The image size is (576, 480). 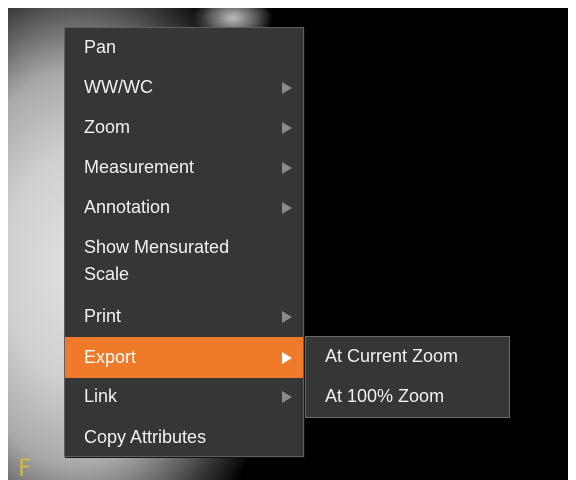 What do you see at coordinates (184, 87) in the screenshot?
I see `menu-item-ww-wc: WW/WC` at bounding box center [184, 87].